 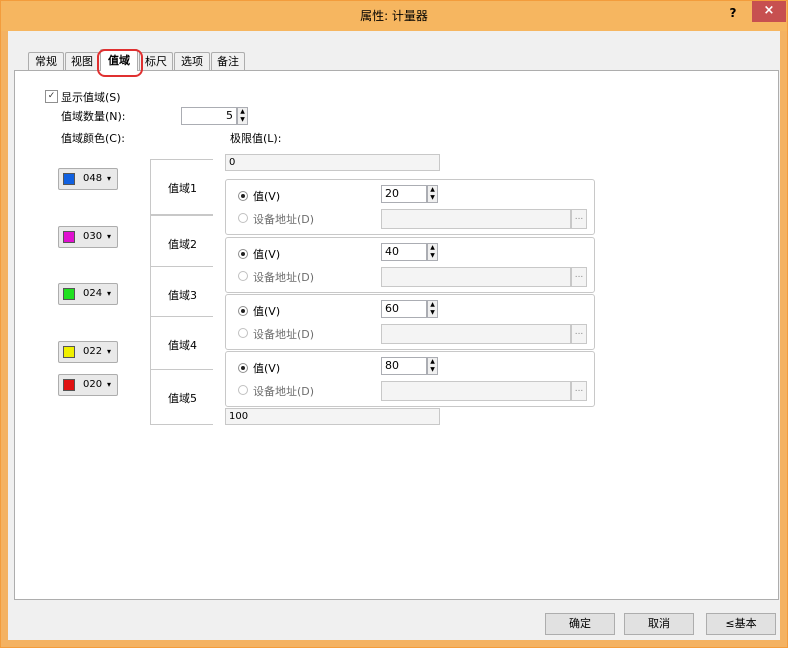 What do you see at coordinates (243, 218) in the screenshot?
I see `zone1-address-radio` at bounding box center [243, 218].